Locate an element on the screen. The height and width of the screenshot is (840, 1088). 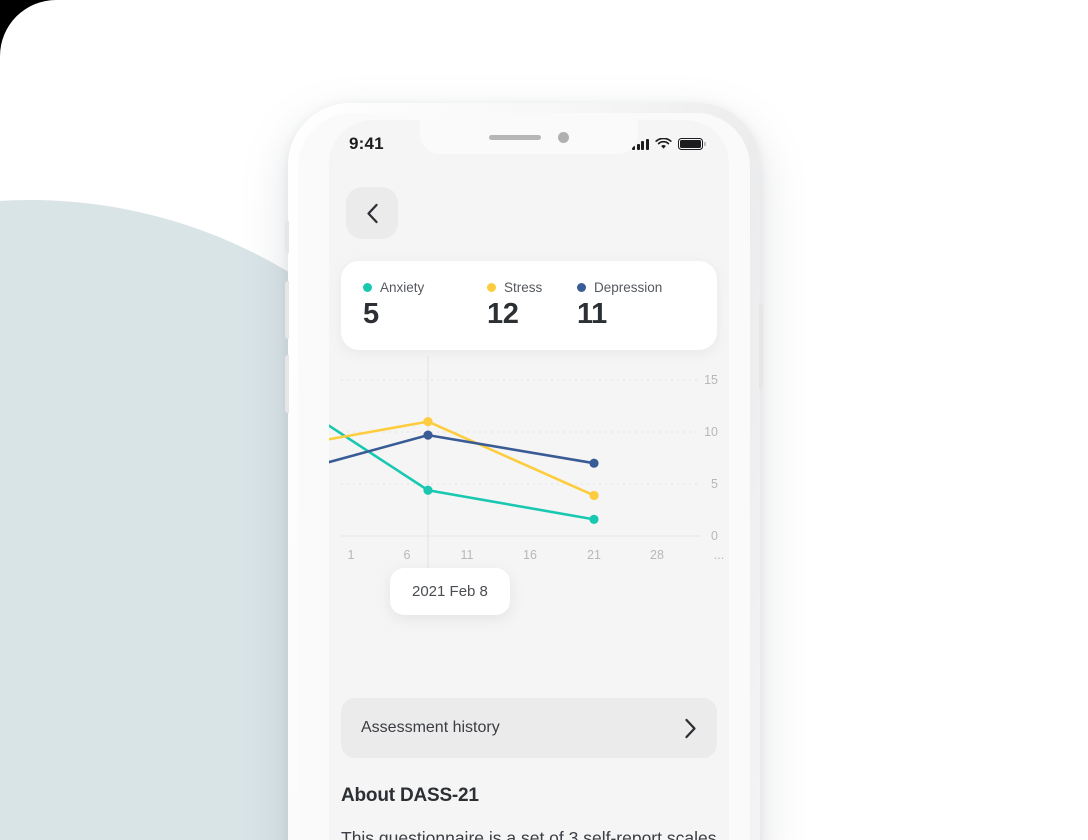
assessment-history-label: Assessment history is located at coordinates (430, 728).